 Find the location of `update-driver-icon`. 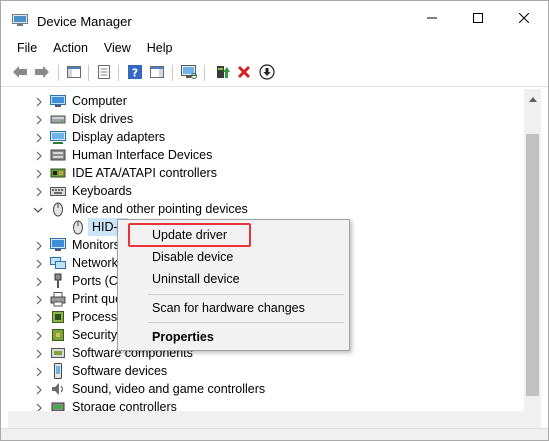

update-driver-icon is located at coordinates (222, 73).